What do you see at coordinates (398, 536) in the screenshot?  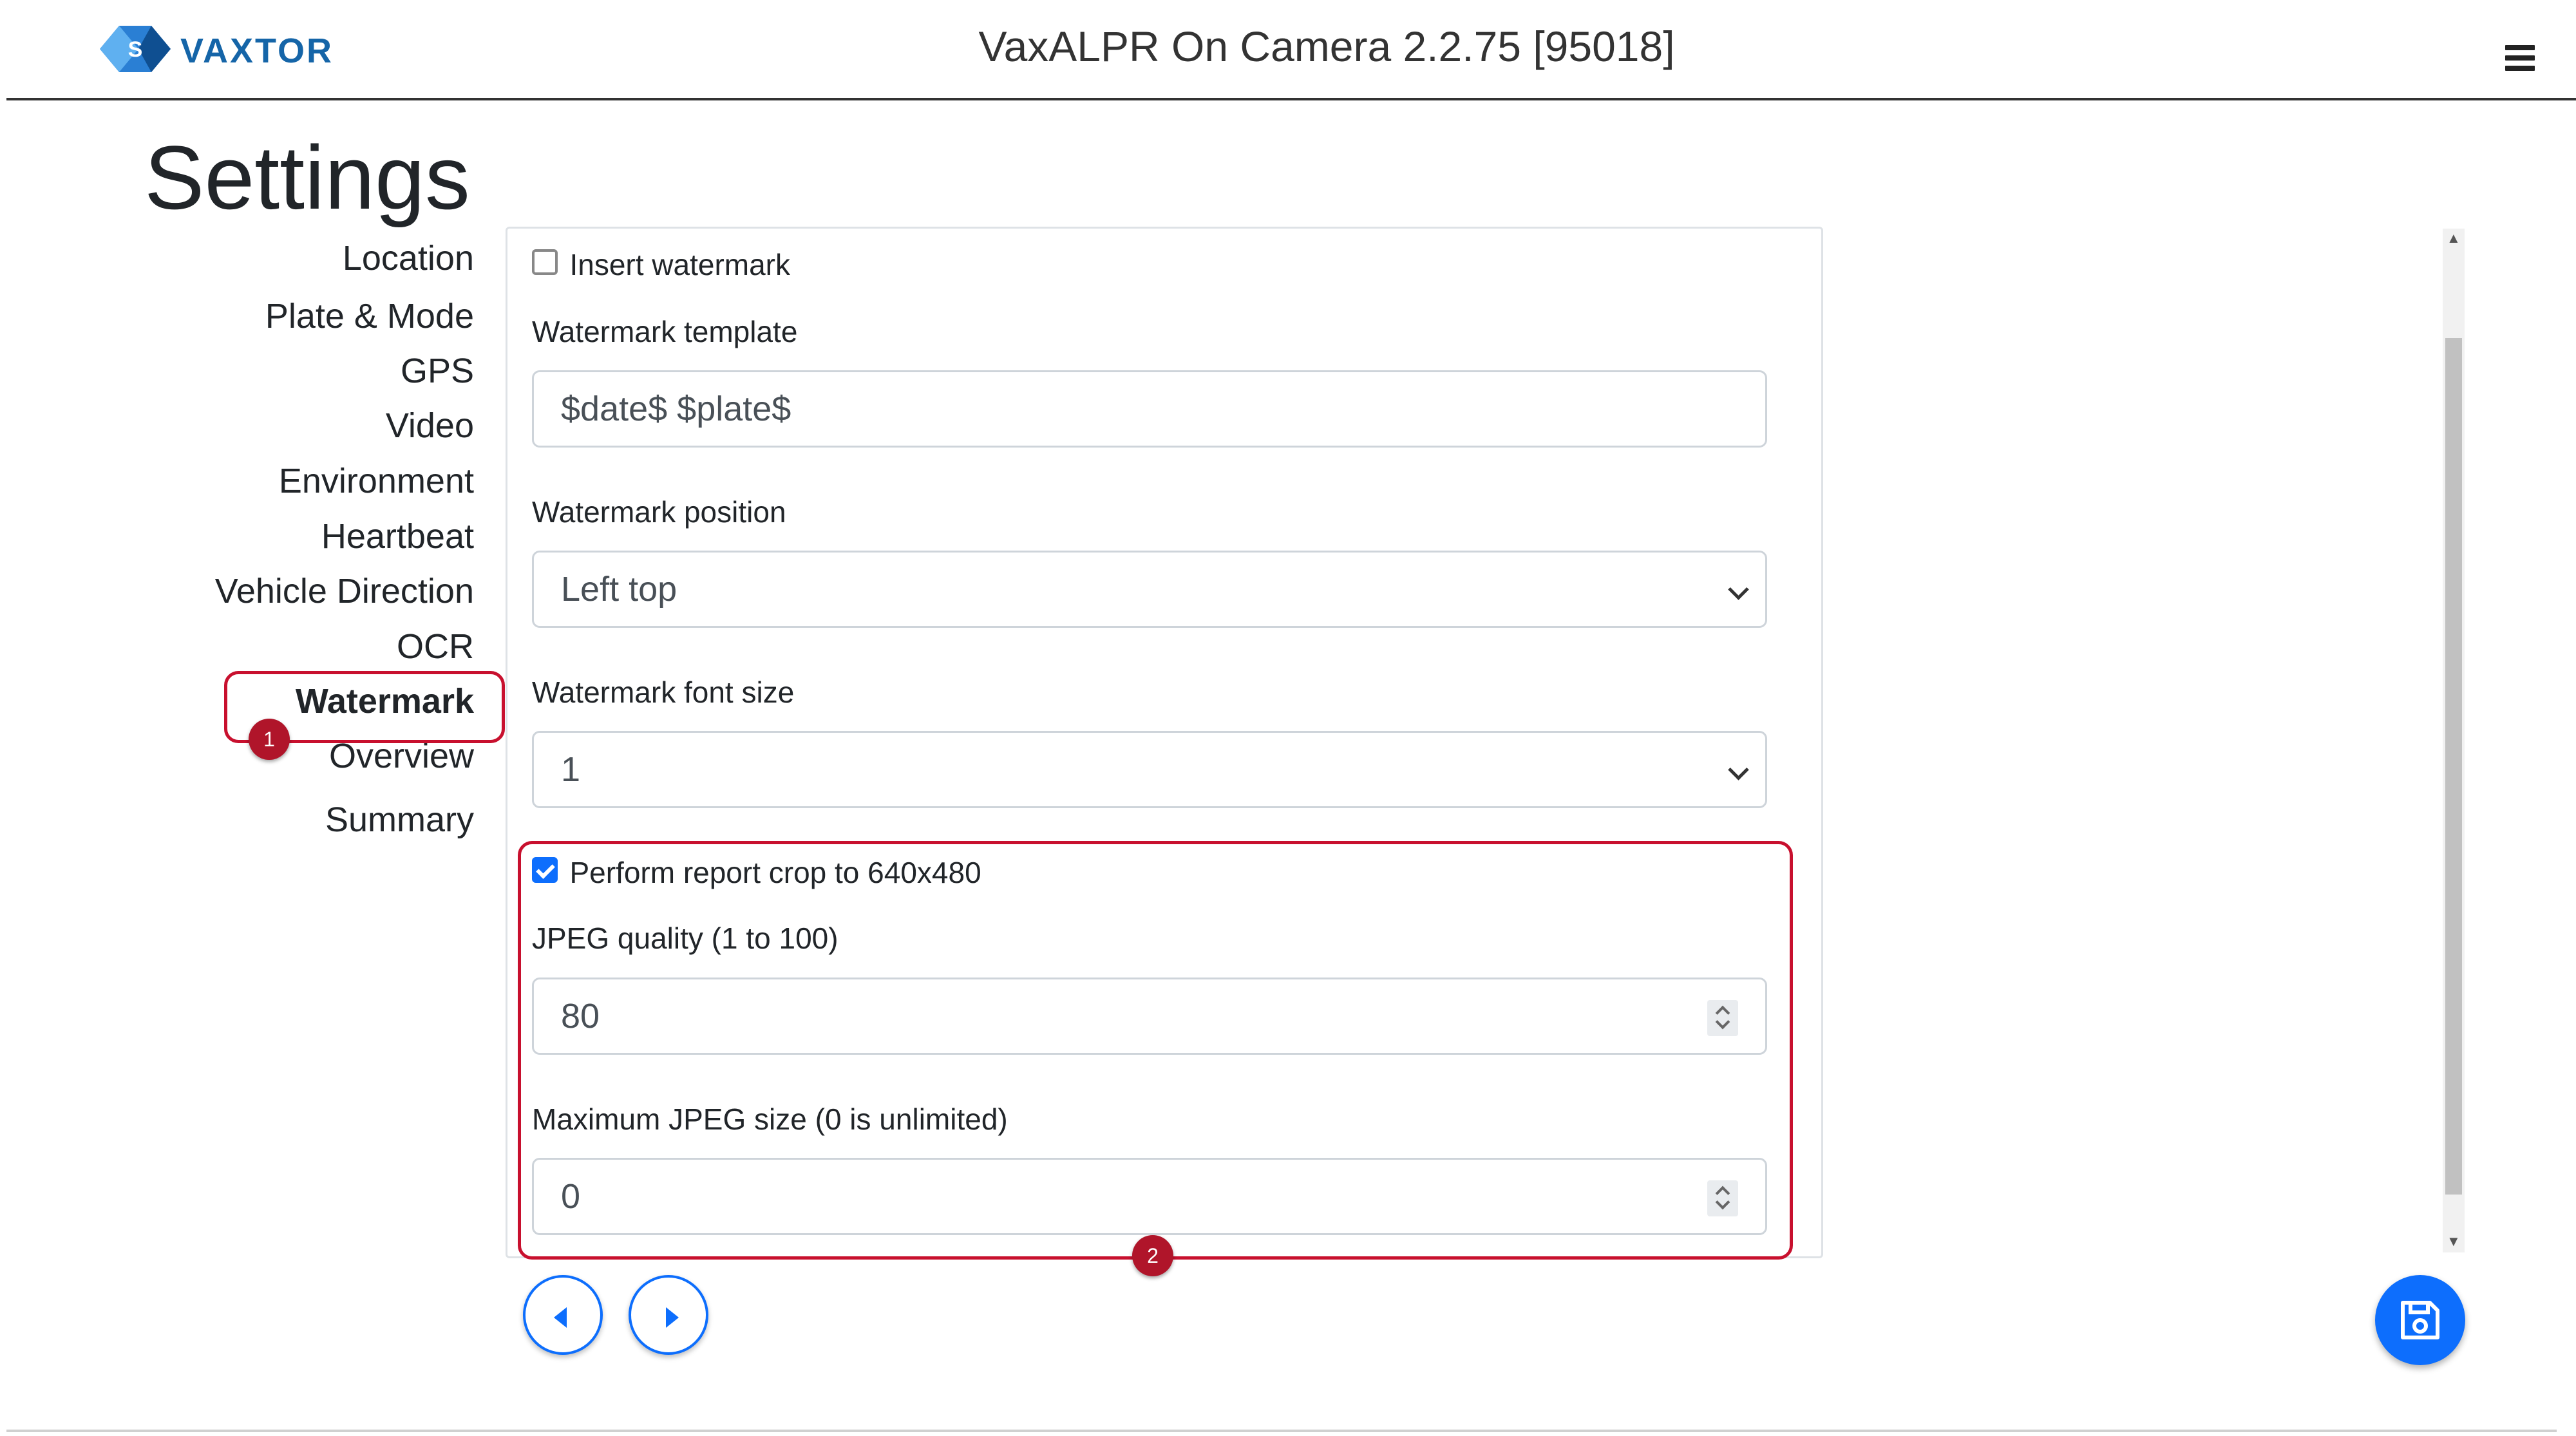 I see `sidebar-item-heartbeat: Heartbeat` at bounding box center [398, 536].